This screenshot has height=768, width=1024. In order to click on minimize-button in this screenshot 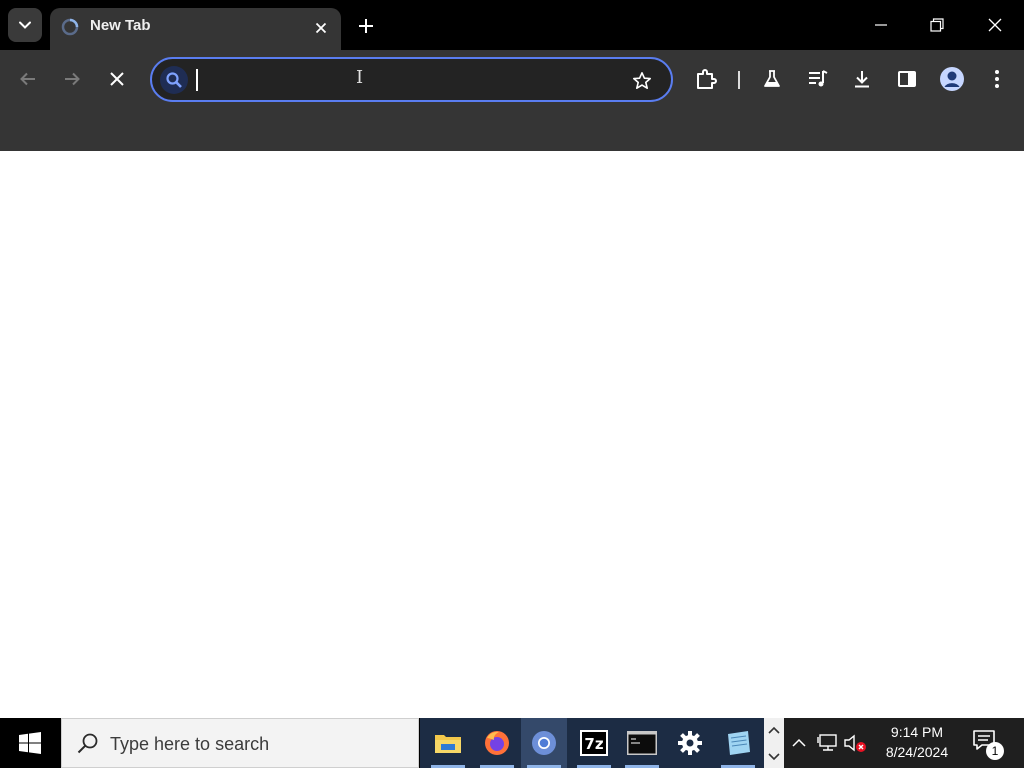, I will do `click(881, 25)`.